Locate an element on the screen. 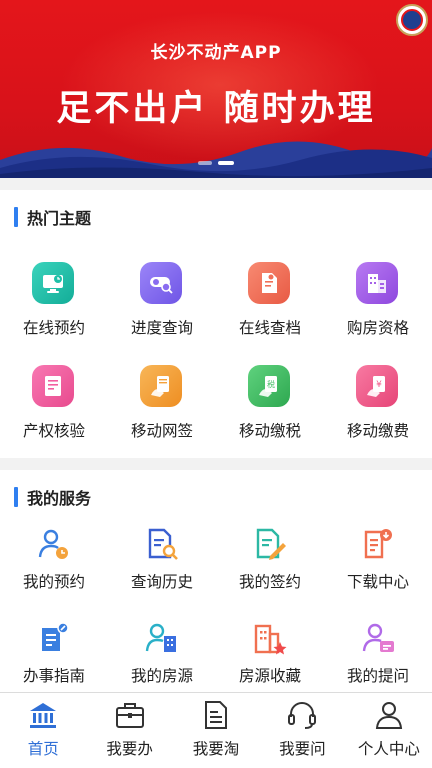 This screenshot has height=768, width=432. hot-item-label: 移动缴费 is located at coordinates (377, 431).